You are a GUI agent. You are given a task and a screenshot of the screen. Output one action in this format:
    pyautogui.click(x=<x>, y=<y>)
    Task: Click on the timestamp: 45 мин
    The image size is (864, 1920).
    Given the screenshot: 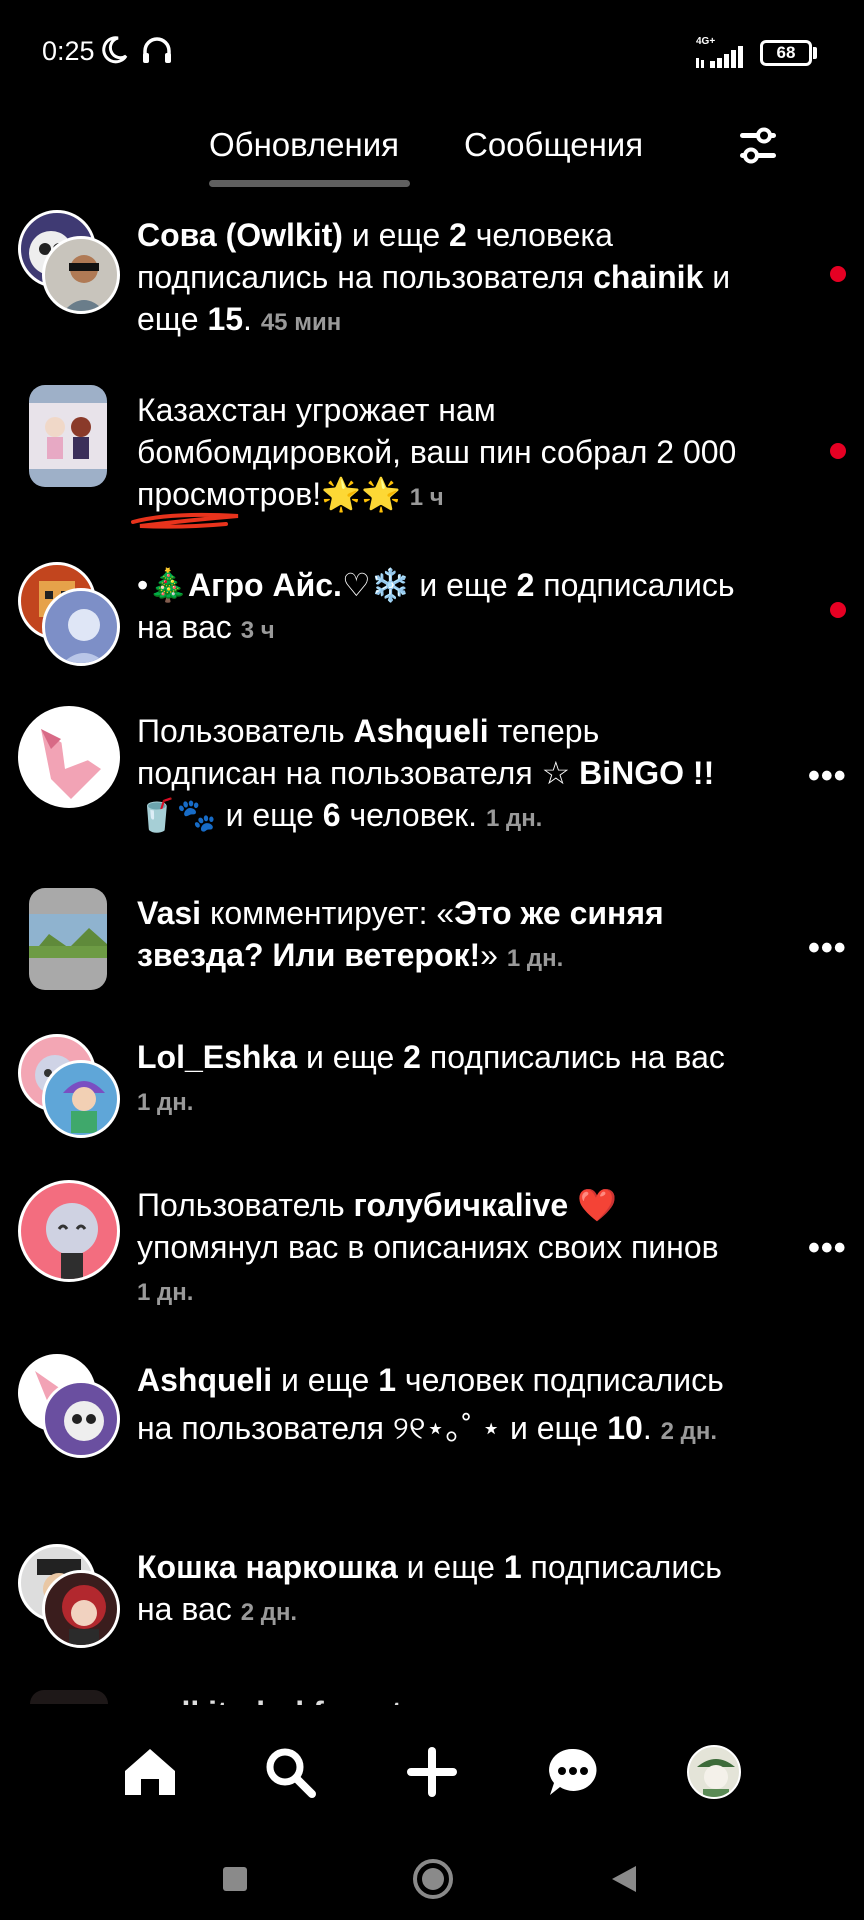 What is the action you would take?
    pyautogui.click(x=301, y=322)
    